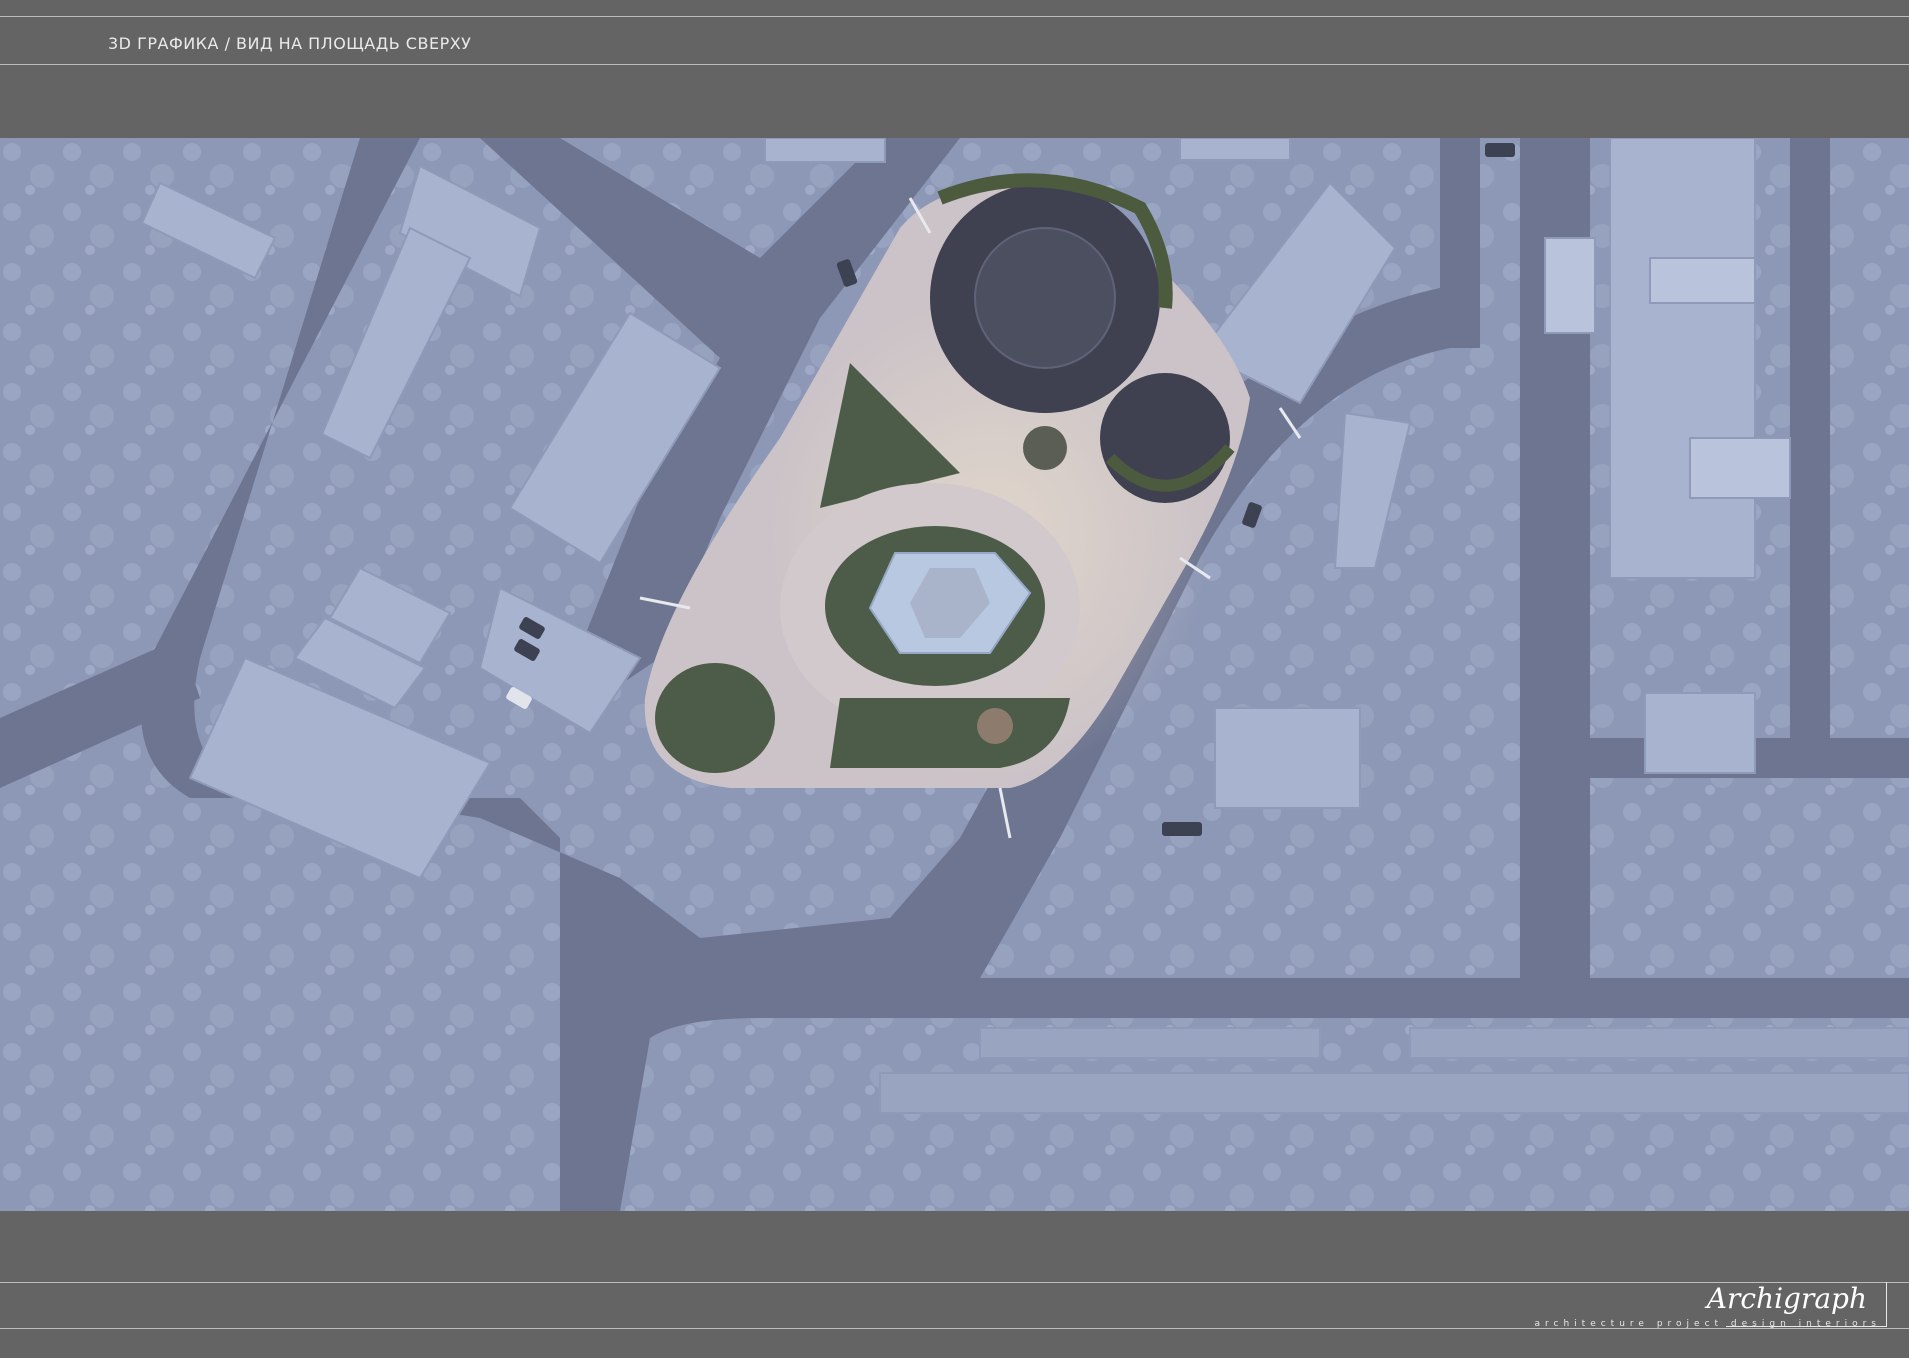  What do you see at coordinates (1786, 1298) in the screenshot?
I see `logo-signature: Archigraph` at bounding box center [1786, 1298].